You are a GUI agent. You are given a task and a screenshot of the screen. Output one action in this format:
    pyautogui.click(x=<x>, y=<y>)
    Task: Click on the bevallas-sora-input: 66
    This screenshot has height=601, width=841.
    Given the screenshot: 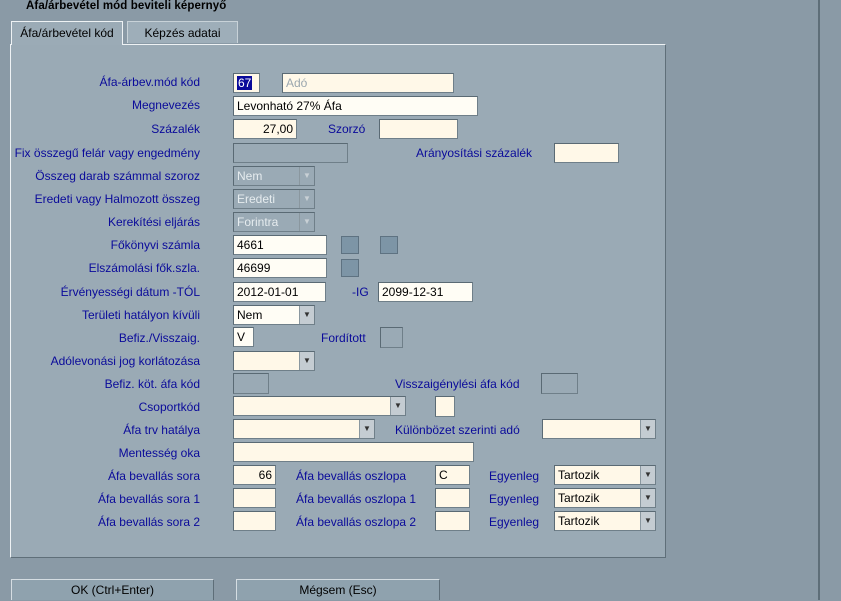 What is the action you would take?
    pyautogui.click(x=254, y=475)
    